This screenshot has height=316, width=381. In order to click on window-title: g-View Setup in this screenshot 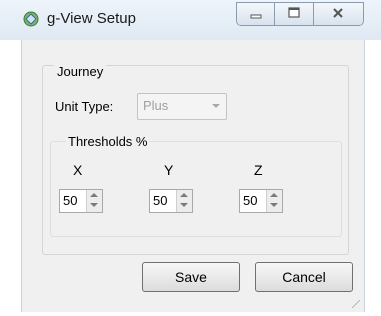, I will do `click(91, 18)`.